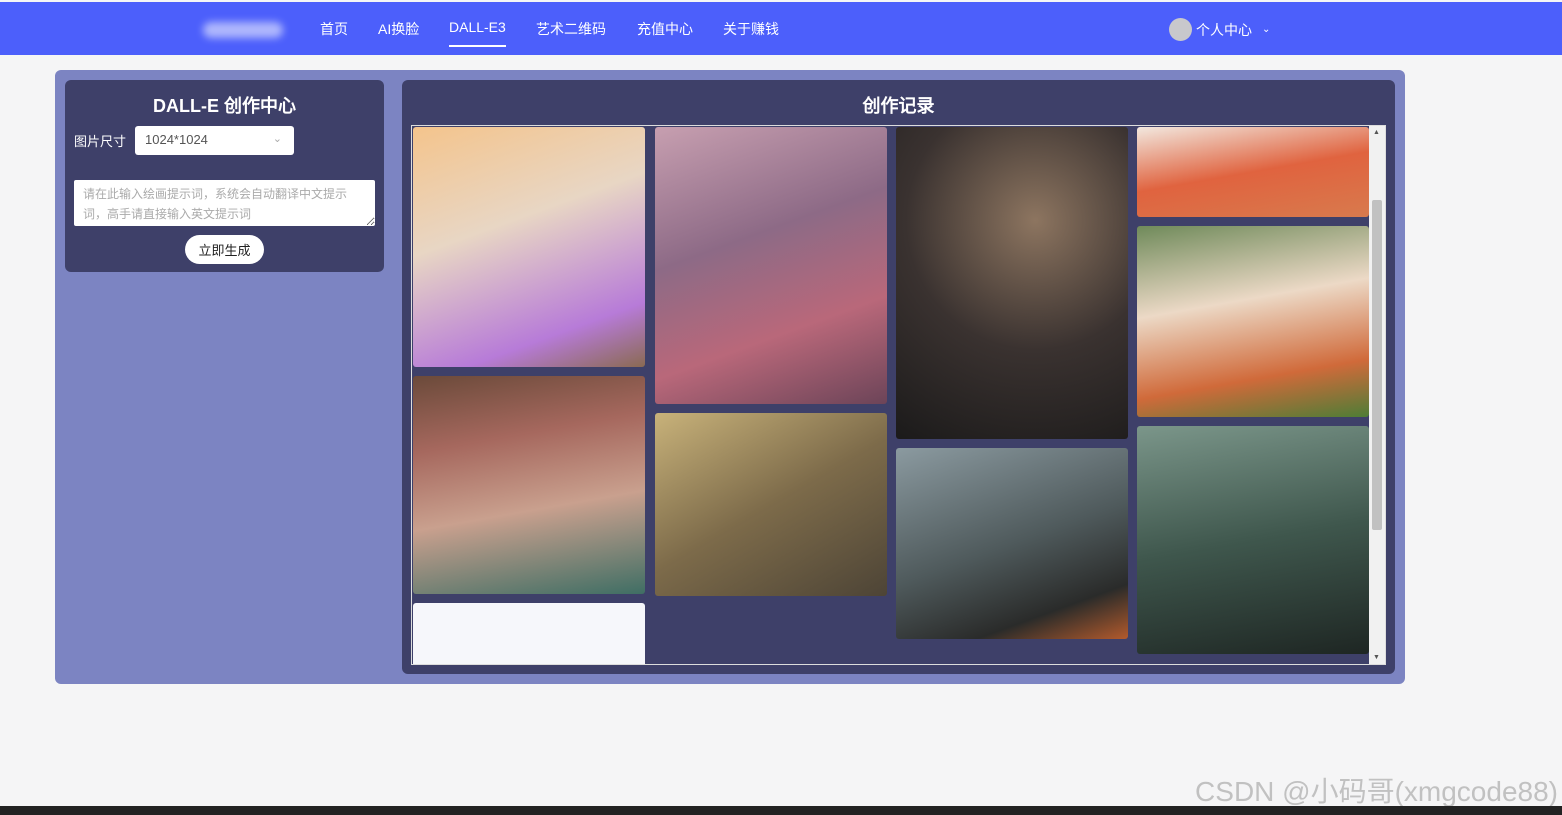  Describe the element at coordinates (176, 139) in the screenshot. I see `size-select-value: 1024*1024` at that location.